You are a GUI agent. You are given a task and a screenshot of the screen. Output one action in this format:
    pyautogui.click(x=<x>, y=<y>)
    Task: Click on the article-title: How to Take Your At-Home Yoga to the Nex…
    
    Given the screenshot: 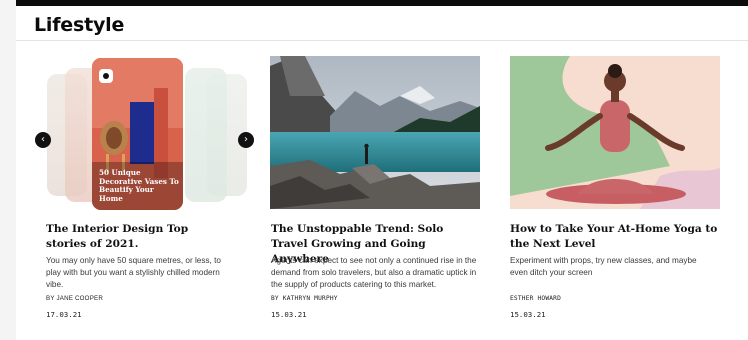 What is the action you would take?
    pyautogui.click(x=620, y=237)
    